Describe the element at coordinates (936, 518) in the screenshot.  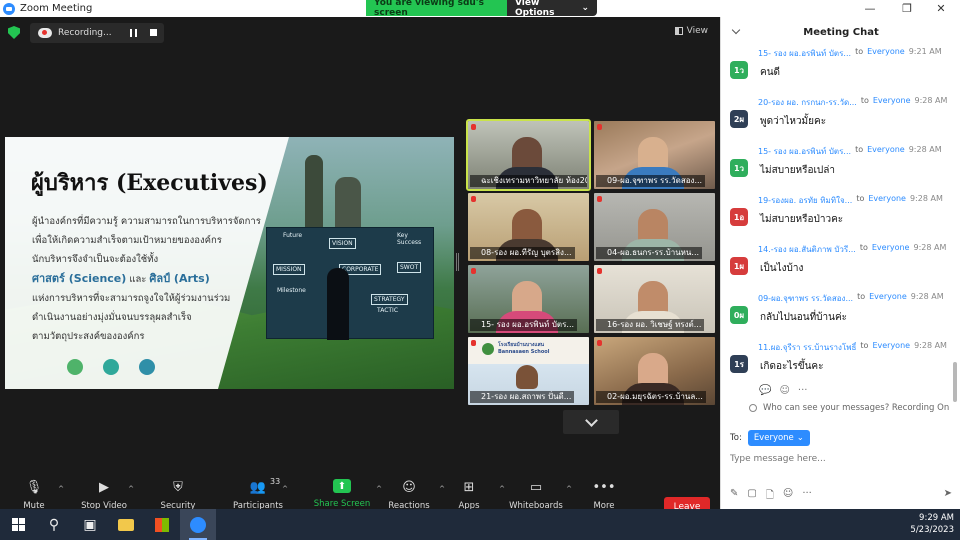
I see `clock-time: 9:29 AM` at that location.